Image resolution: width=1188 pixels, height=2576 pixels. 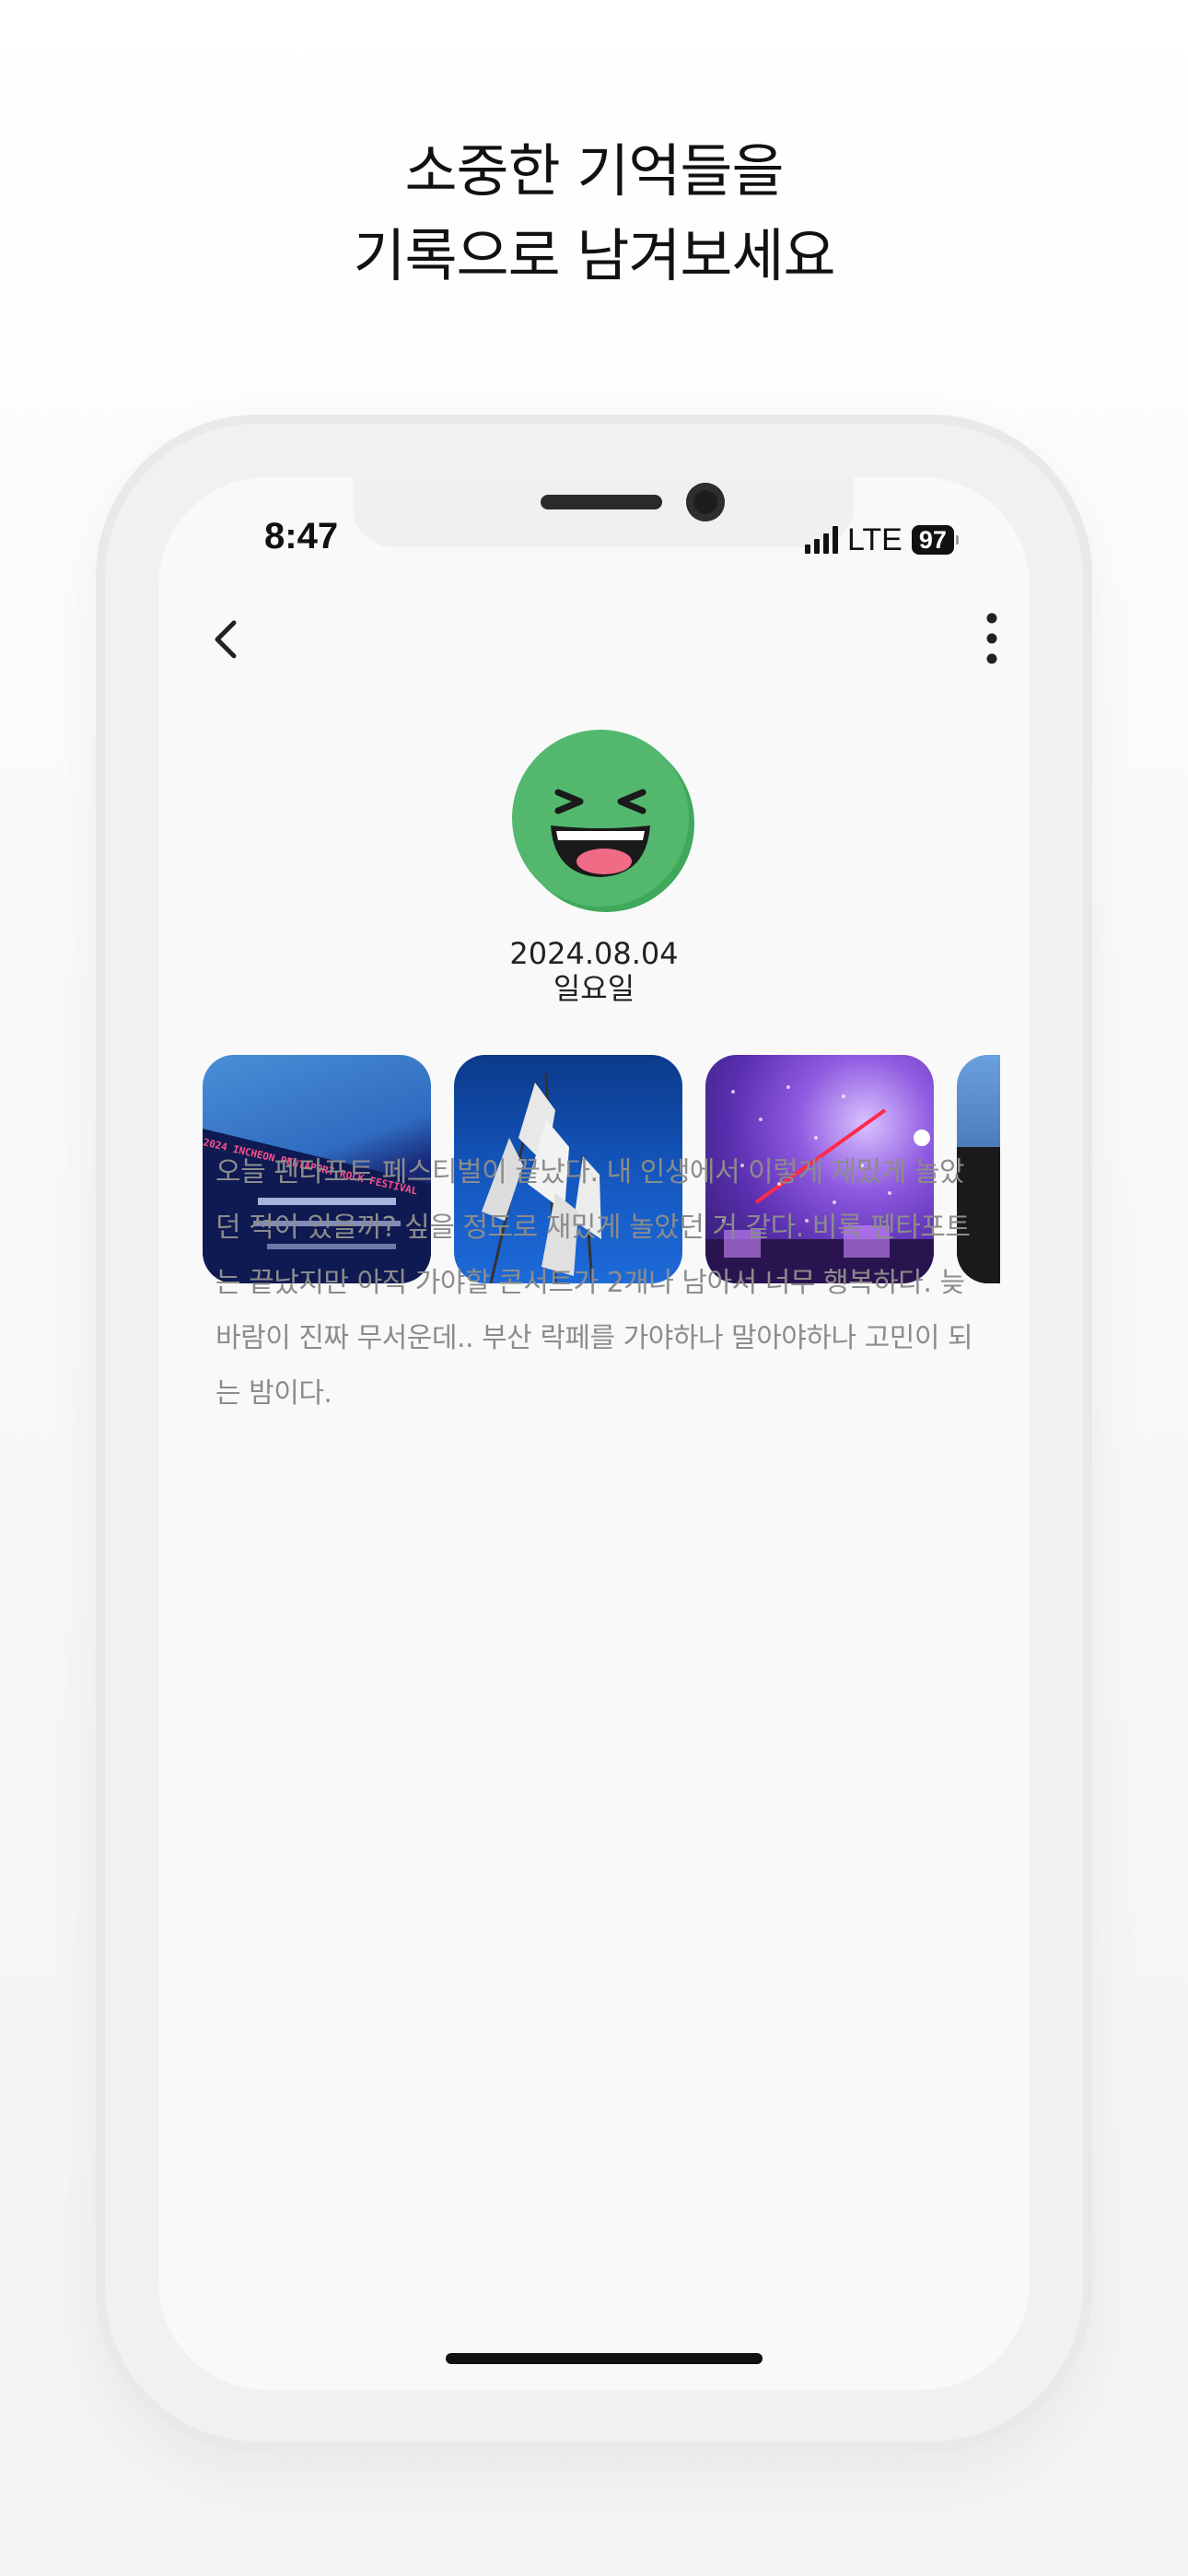 What do you see at coordinates (594, 953) in the screenshot?
I see `entry-date: 2024.08.04` at bounding box center [594, 953].